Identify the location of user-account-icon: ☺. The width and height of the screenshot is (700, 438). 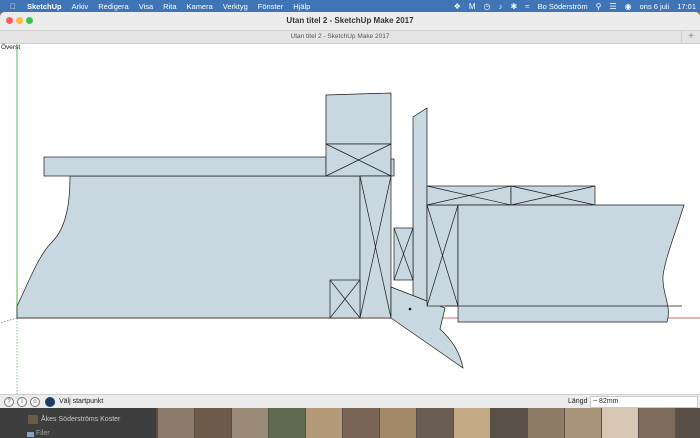
(35, 402).